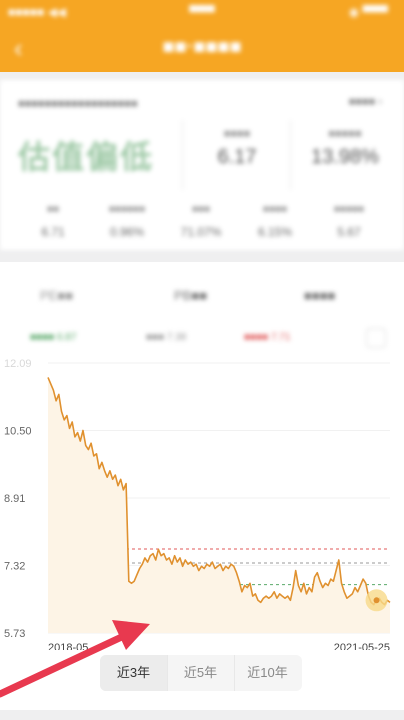 This screenshot has height=720, width=404. Describe the element at coordinates (53, 337) in the screenshot. I see `legend-item-low: ■■■■ 6.87` at that location.